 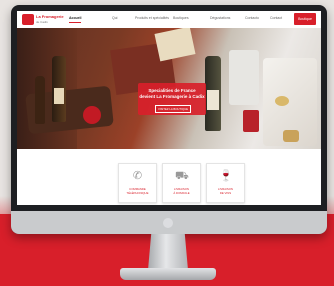 What do you see at coordinates (225, 183) in the screenshot?
I see `card-wine-delivery: 🍷 LIVRAISON DE VINS` at bounding box center [225, 183].